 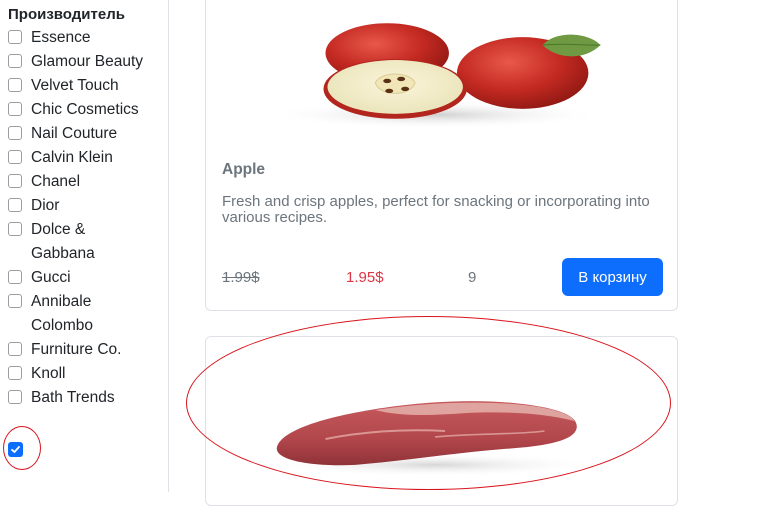 What do you see at coordinates (435, 76) in the screenshot?
I see `apple-image` at bounding box center [435, 76].